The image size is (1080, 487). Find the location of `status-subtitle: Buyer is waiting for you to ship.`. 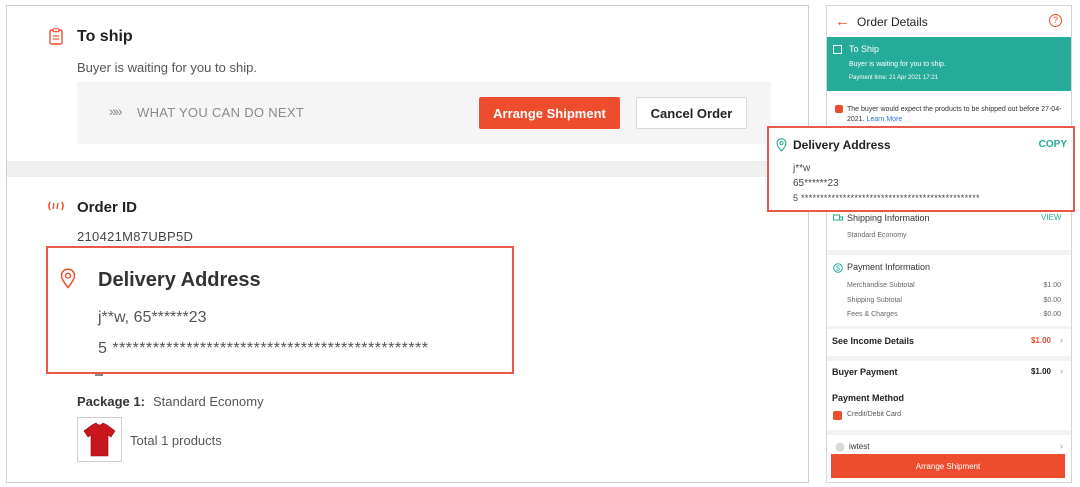

status-subtitle: Buyer is waiting for you to ship. is located at coordinates (897, 64).